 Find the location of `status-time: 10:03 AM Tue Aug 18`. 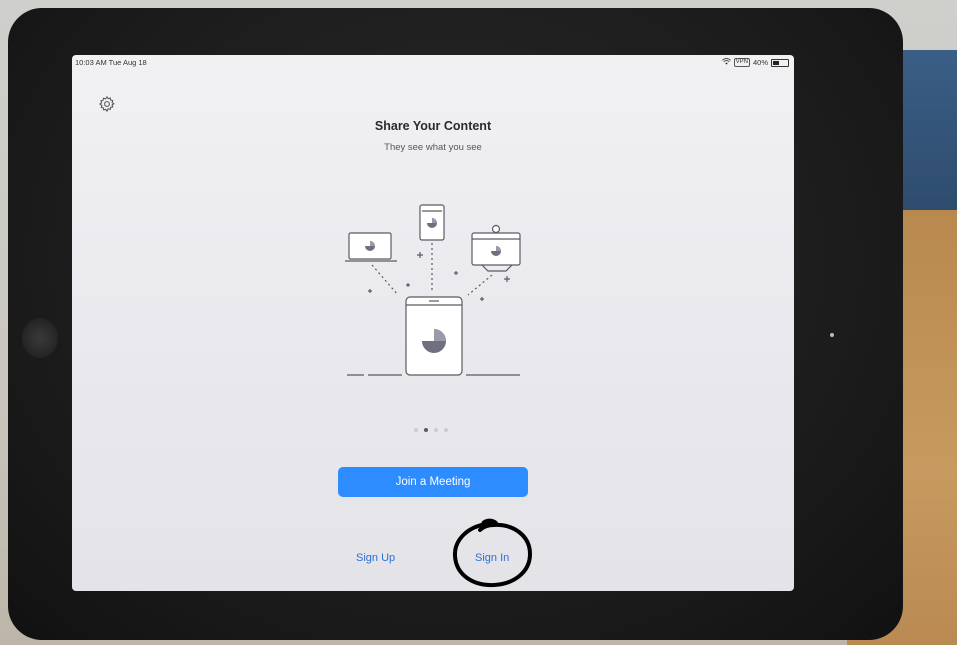

status-time: 10:03 AM Tue Aug 18 is located at coordinates (111, 62).